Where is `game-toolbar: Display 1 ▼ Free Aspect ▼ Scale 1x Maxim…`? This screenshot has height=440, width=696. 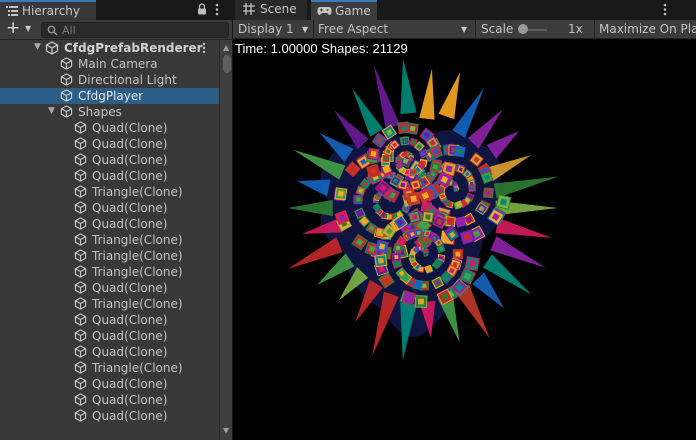
game-toolbar: Display 1 ▼ Free Aspect ▼ Scale 1x Maxim… is located at coordinates (464, 29).